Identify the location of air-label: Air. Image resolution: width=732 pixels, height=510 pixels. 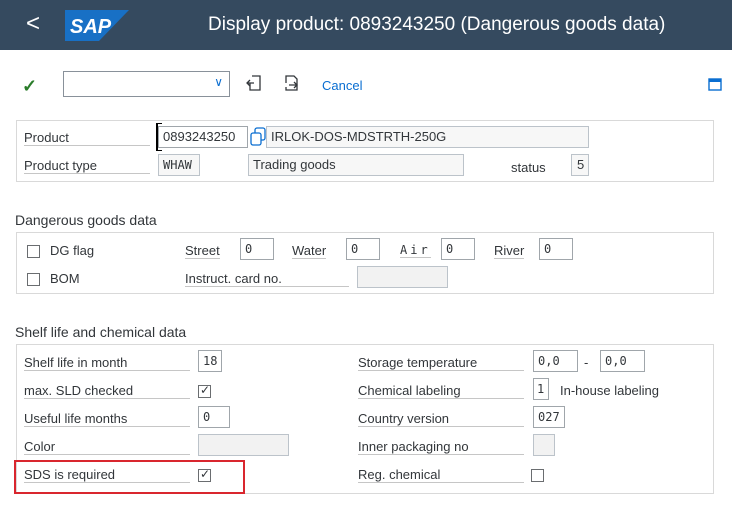
(415, 250).